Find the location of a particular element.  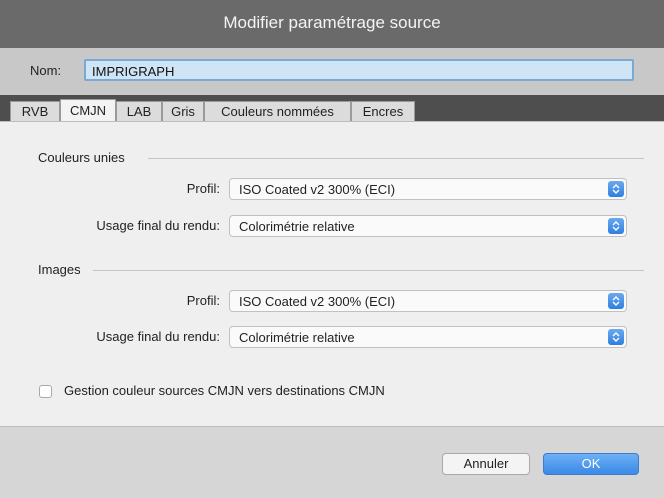

cmyk-management-checkbox is located at coordinates (45, 391).